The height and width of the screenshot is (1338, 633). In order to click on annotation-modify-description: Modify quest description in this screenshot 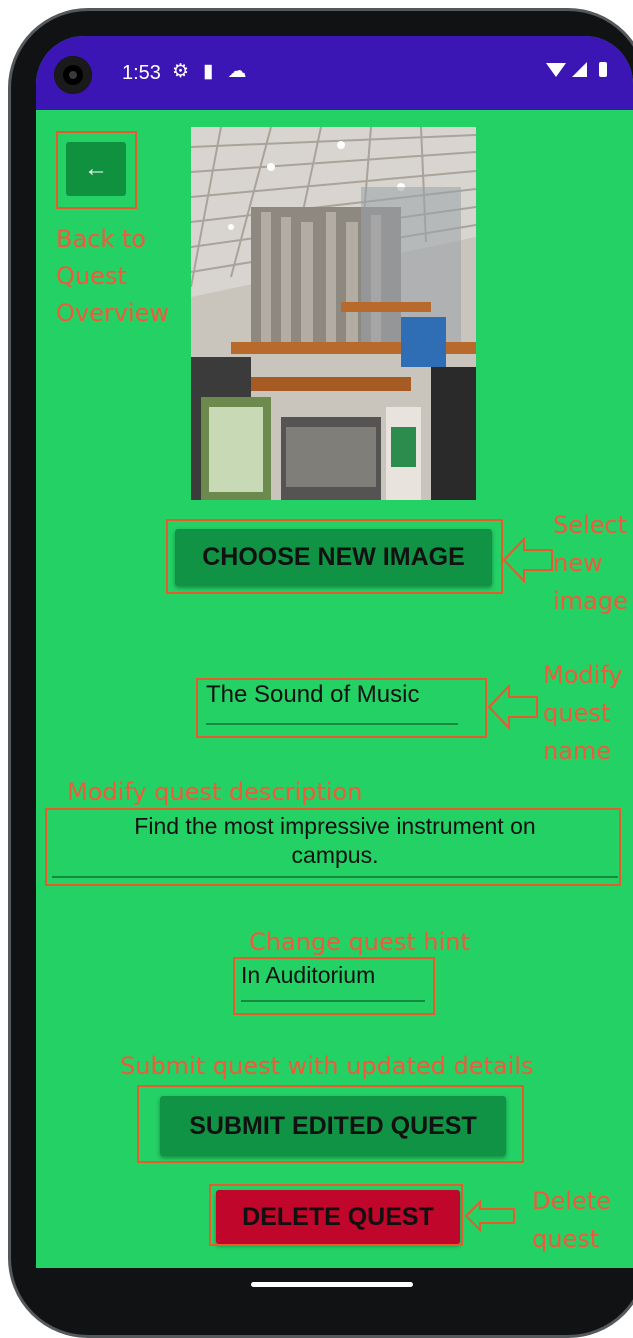, I will do `click(215, 792)`.